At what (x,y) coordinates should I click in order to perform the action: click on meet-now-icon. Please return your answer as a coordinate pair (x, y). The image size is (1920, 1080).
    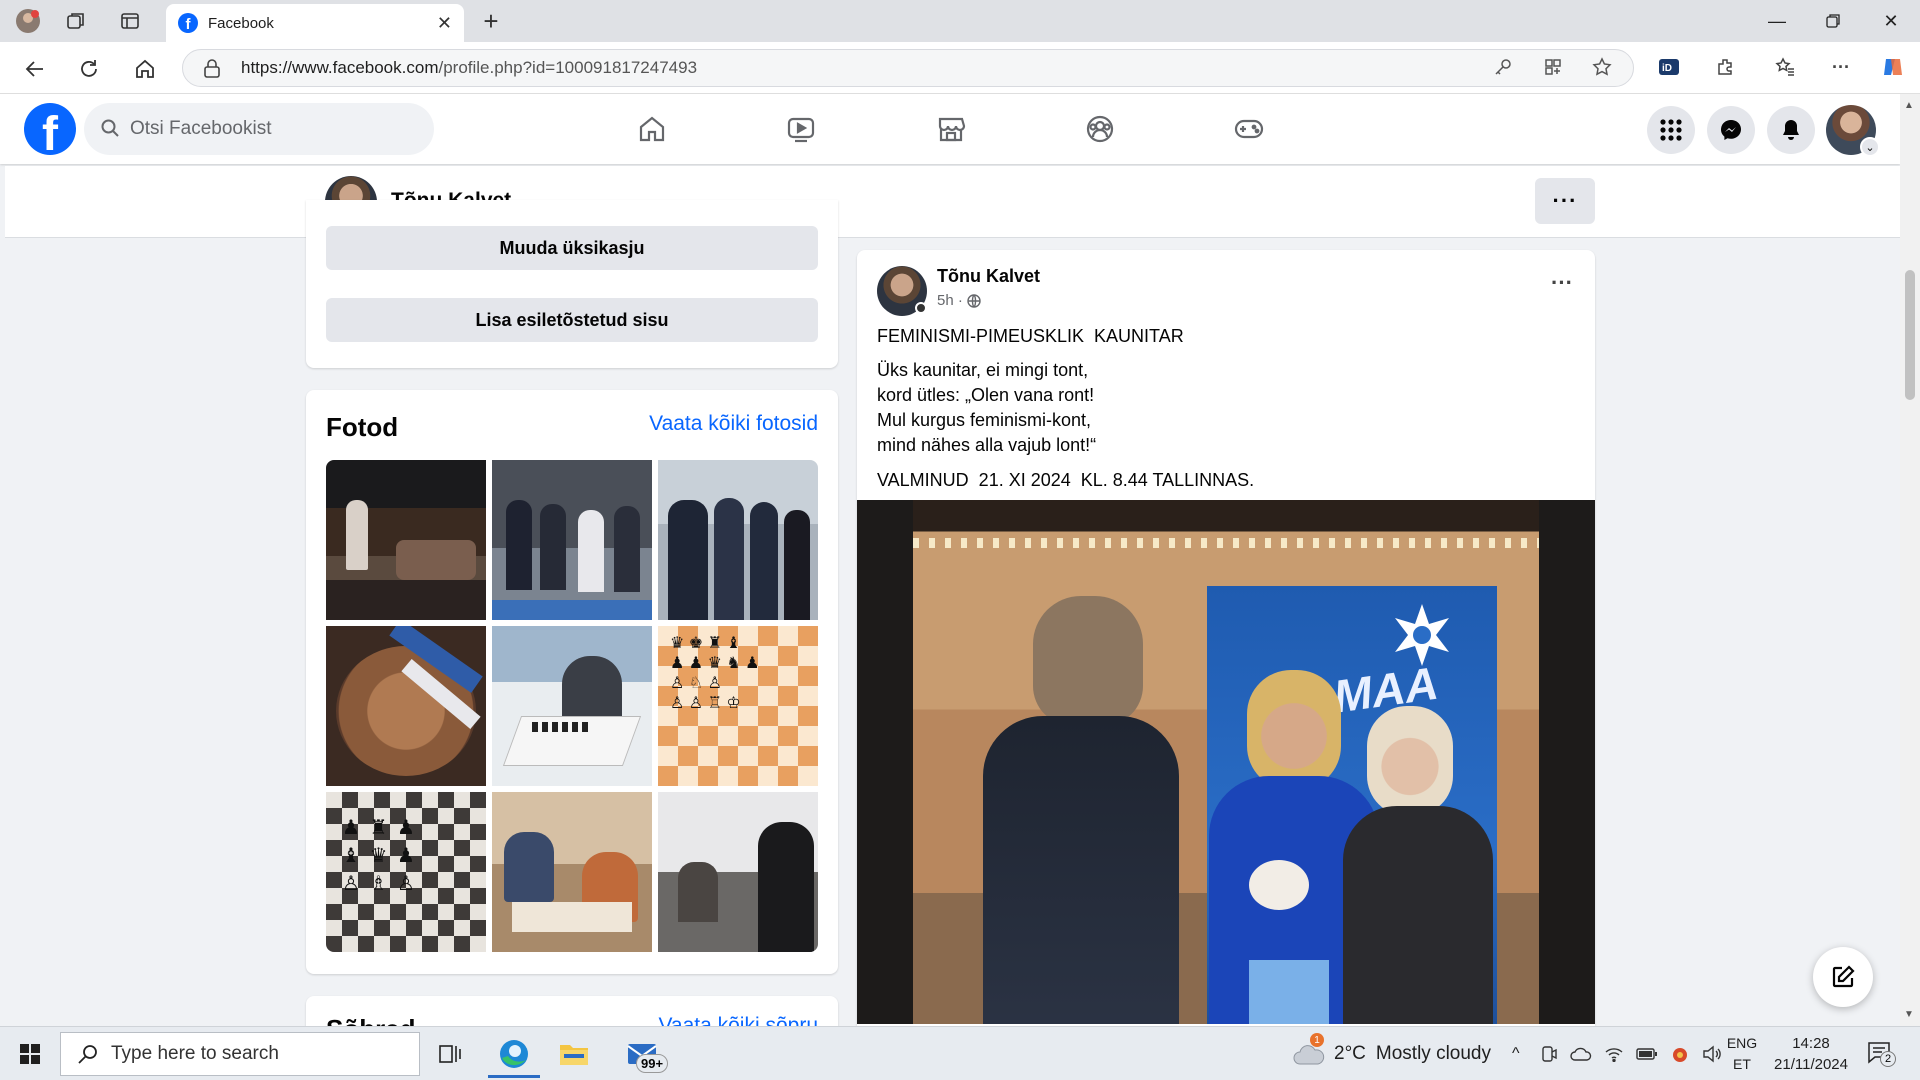
    Looking at the image, I should click on (1549, 1054).